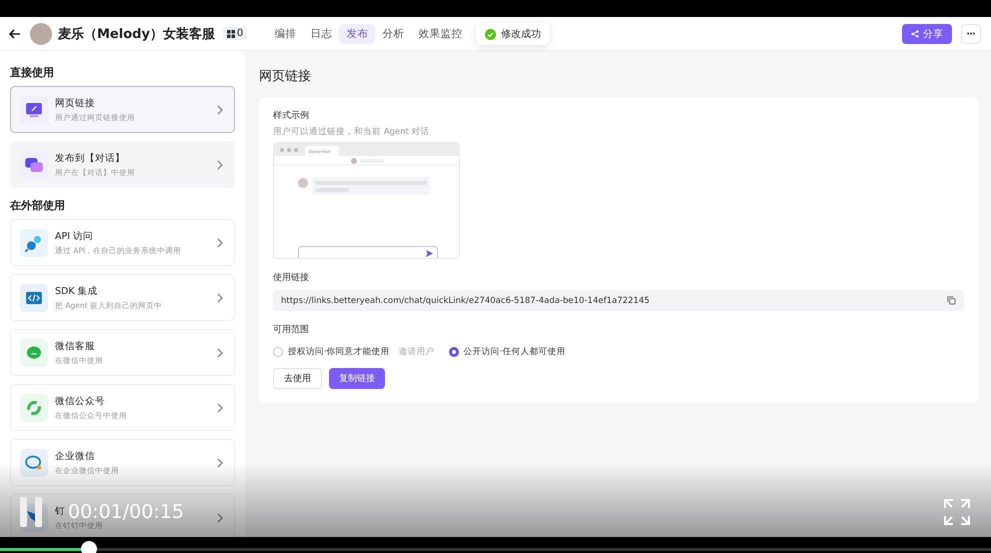  I want to click on agent-title: 麦乐（Melody）女装客服, so click(136, 34).